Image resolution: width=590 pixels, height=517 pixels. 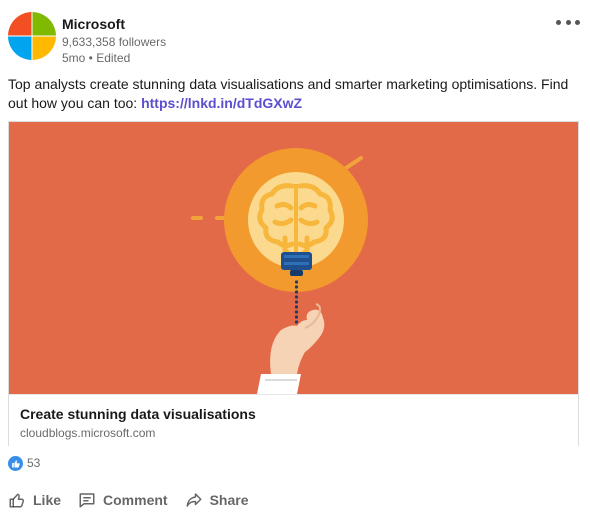 What do you see at coordinates (558, 22) in the screenshot?
I see `more-horizontal-icon` at bounding box center [558, 22].